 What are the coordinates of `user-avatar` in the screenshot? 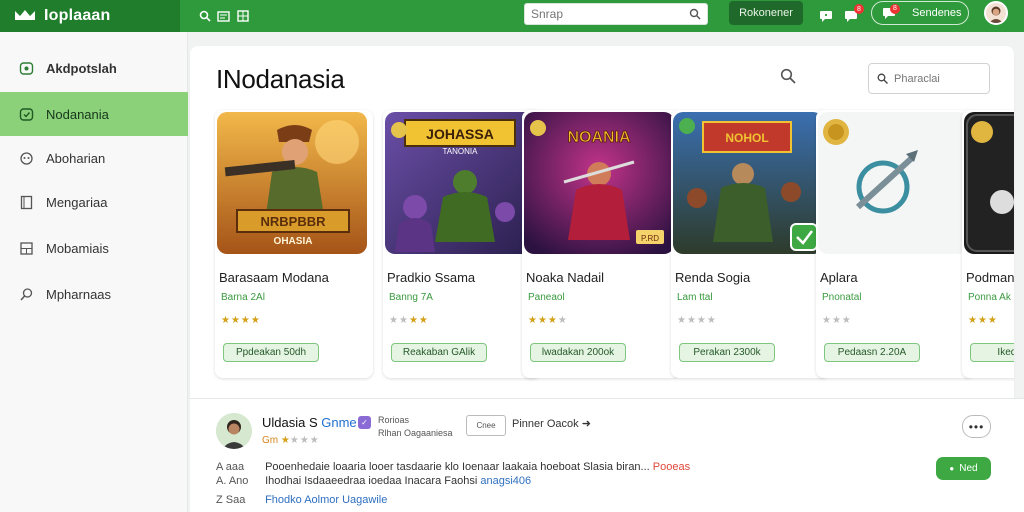 It's located at (996, 13).